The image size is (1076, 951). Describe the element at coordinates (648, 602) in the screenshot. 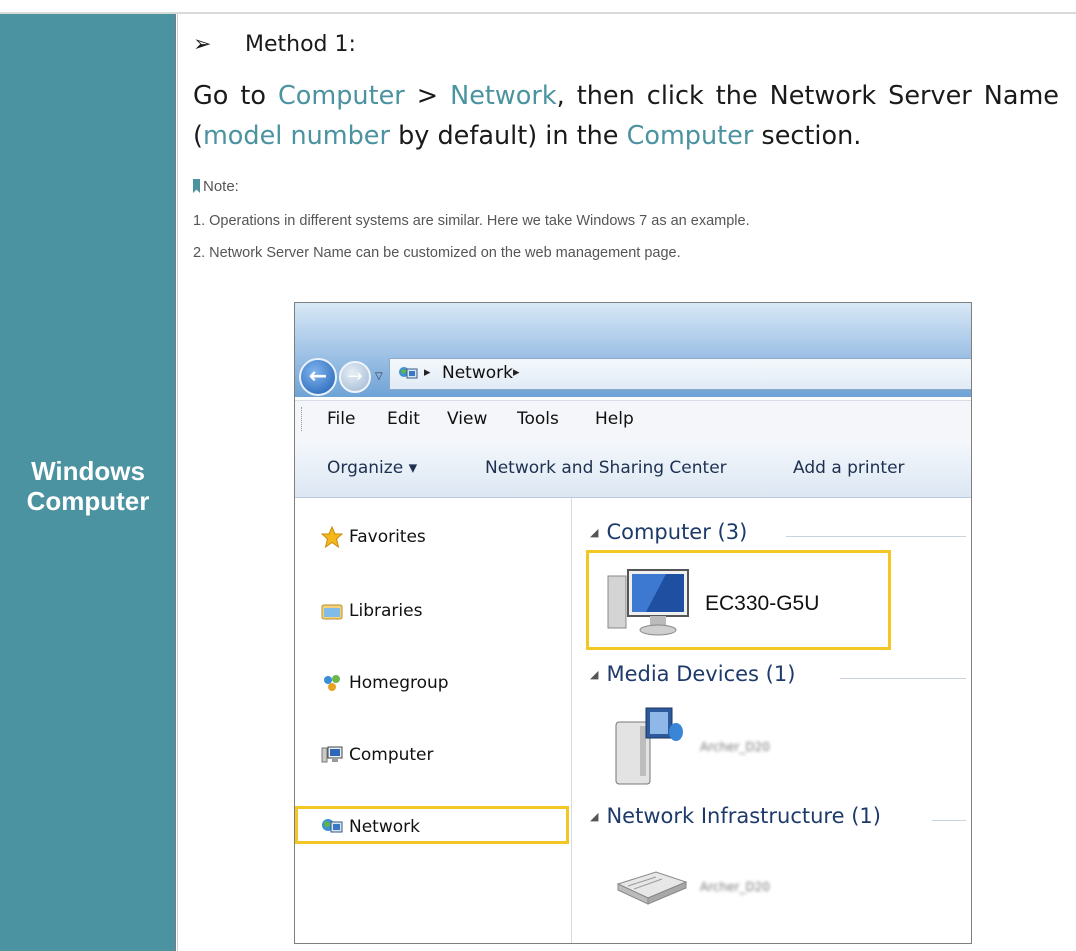

I see `desktop-computer-icon` at that location.